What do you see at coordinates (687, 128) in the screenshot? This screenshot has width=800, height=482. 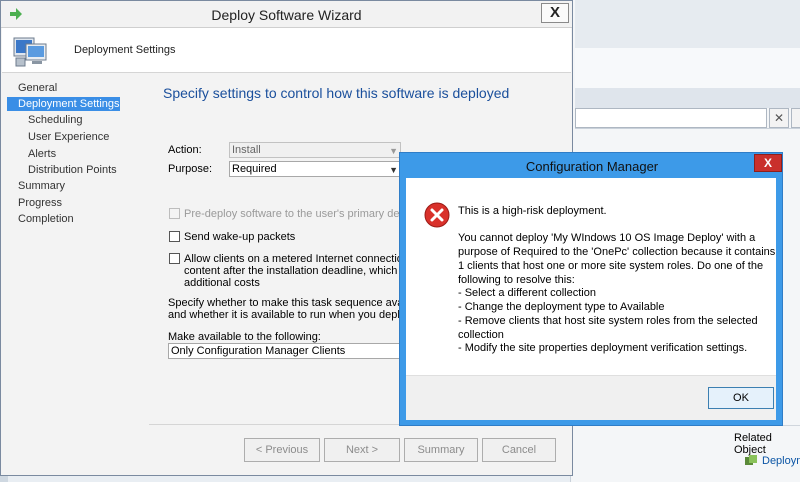 I see `background-divider` at bounding box center [687, 128].